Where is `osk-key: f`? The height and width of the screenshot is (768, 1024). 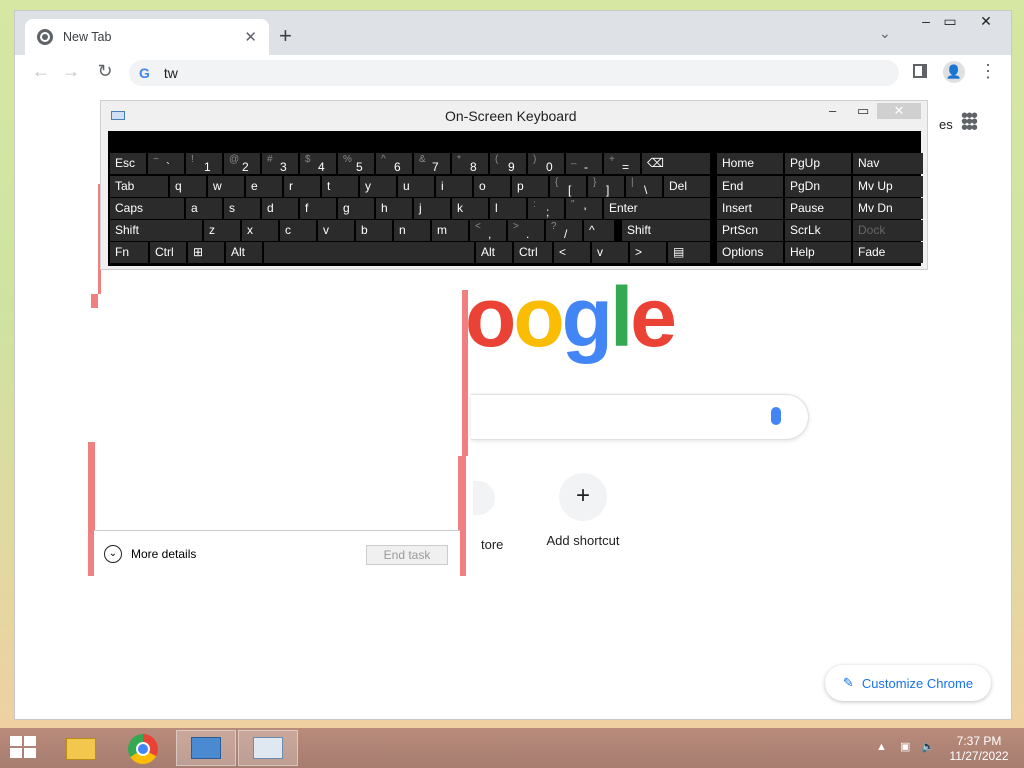
osk-key: f is located at coordinates (318, 208).